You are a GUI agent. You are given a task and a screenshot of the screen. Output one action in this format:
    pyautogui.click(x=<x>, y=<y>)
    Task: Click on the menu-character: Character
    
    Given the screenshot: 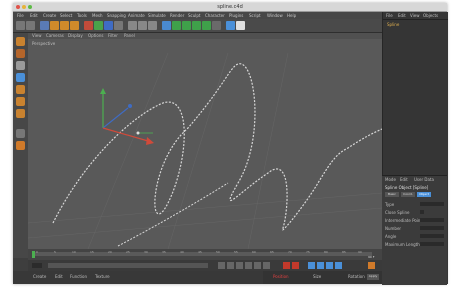 What is the action you would take?
    pyautogui.click(x=215, y=15)
    